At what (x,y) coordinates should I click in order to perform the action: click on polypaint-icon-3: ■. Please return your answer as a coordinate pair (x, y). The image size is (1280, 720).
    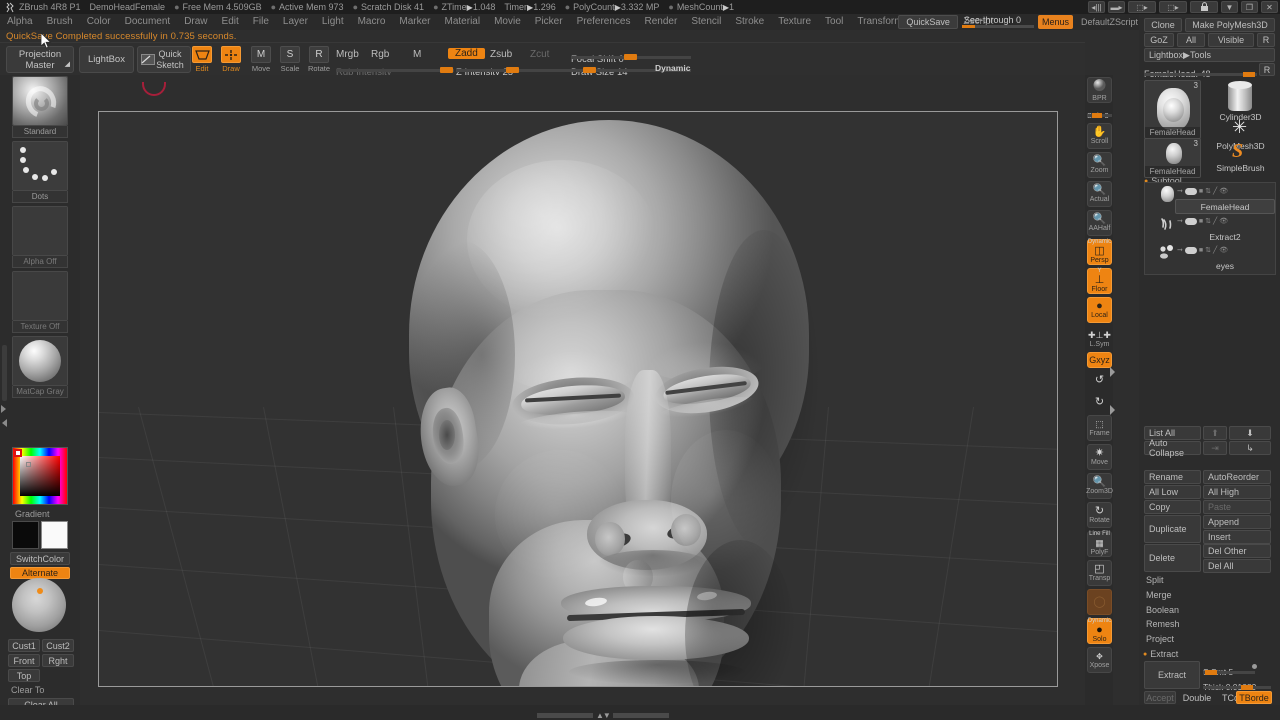
    Looking at the image, I should click on (1201, 250).